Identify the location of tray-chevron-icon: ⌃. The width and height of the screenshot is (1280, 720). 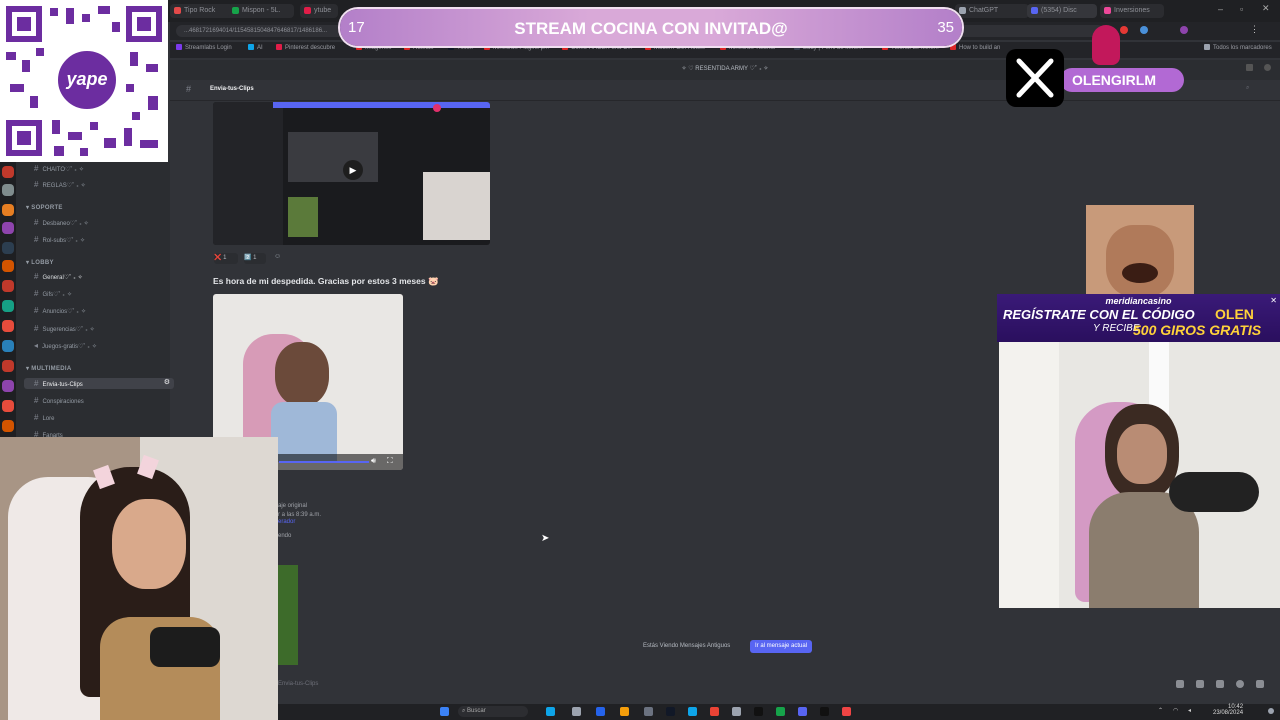
(1160, 710).